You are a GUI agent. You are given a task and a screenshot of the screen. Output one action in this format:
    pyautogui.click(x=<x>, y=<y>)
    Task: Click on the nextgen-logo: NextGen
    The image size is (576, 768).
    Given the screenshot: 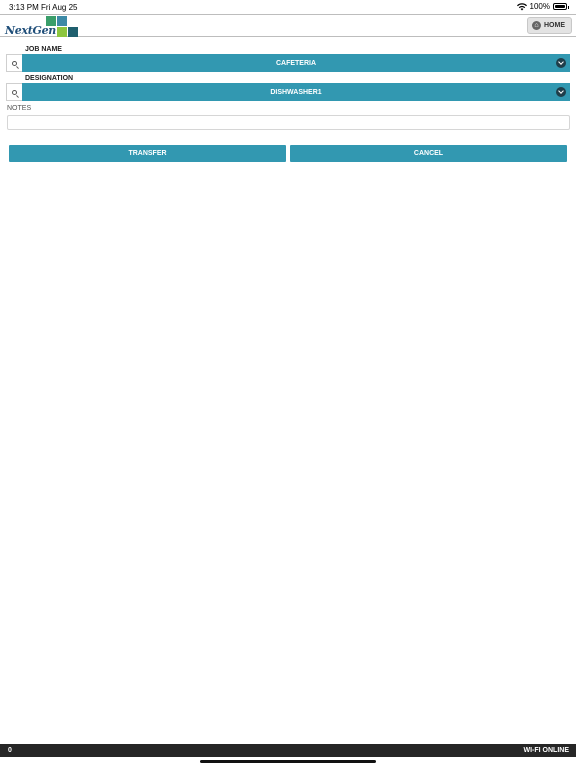 What is the action you would take?
    pyautogui.click(x=42, y=26)
    